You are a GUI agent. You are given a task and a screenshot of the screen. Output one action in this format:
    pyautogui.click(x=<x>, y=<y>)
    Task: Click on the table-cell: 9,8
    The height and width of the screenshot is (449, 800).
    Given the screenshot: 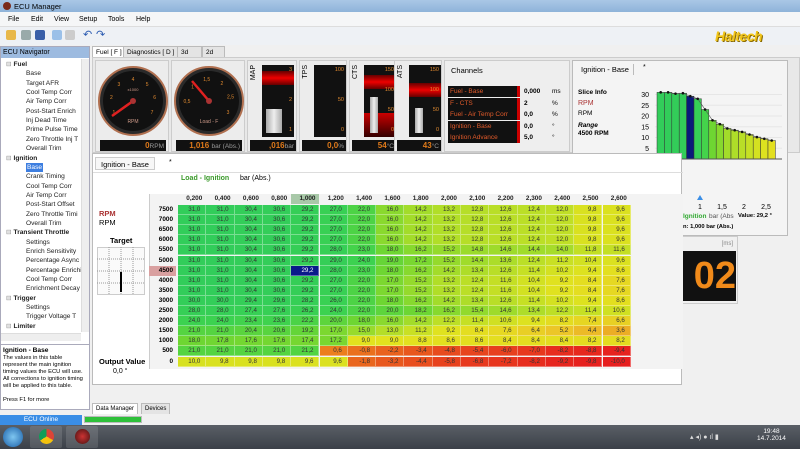 What is the action you would take?
    pyautogui.click(x=588, y=220)
    